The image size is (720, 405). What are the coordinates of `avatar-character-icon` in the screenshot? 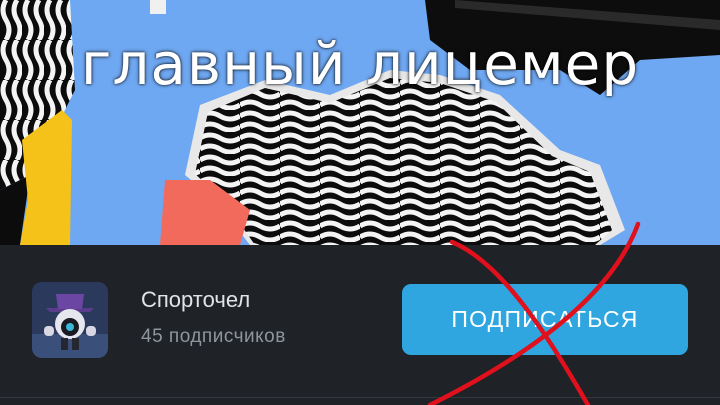 It's located at (70, 320).